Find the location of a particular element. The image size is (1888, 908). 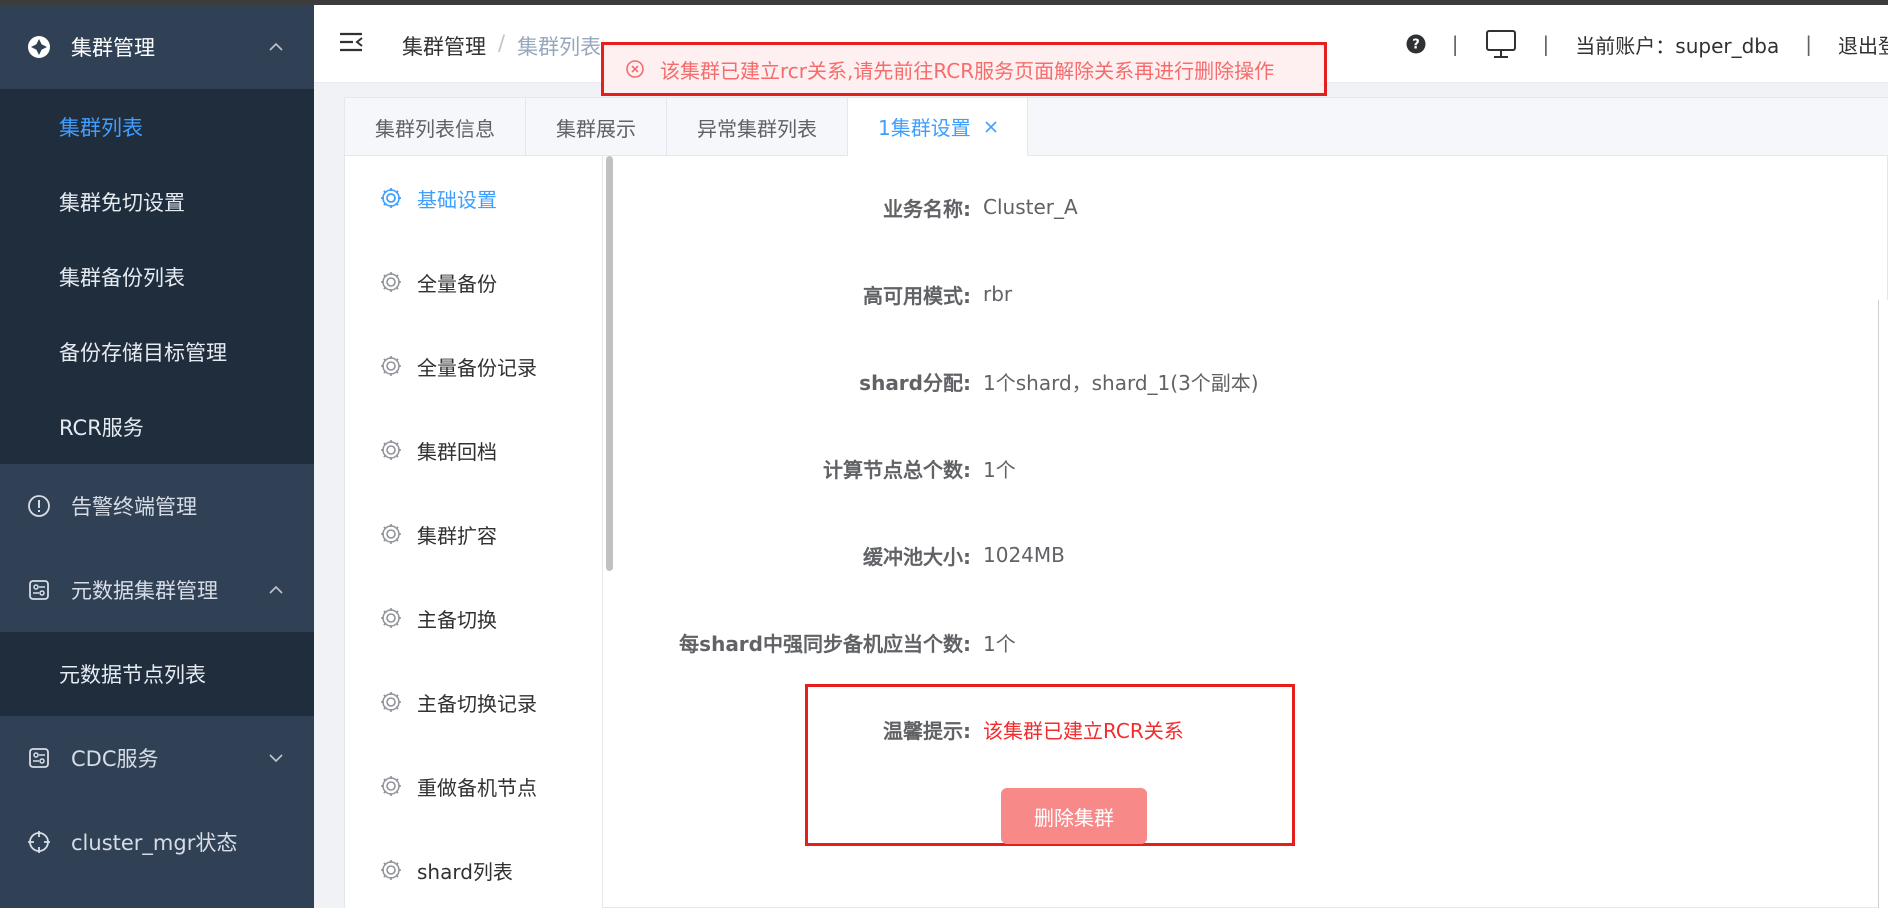

form-label: 缓冲池大小: is located at coordinates (917, 556).